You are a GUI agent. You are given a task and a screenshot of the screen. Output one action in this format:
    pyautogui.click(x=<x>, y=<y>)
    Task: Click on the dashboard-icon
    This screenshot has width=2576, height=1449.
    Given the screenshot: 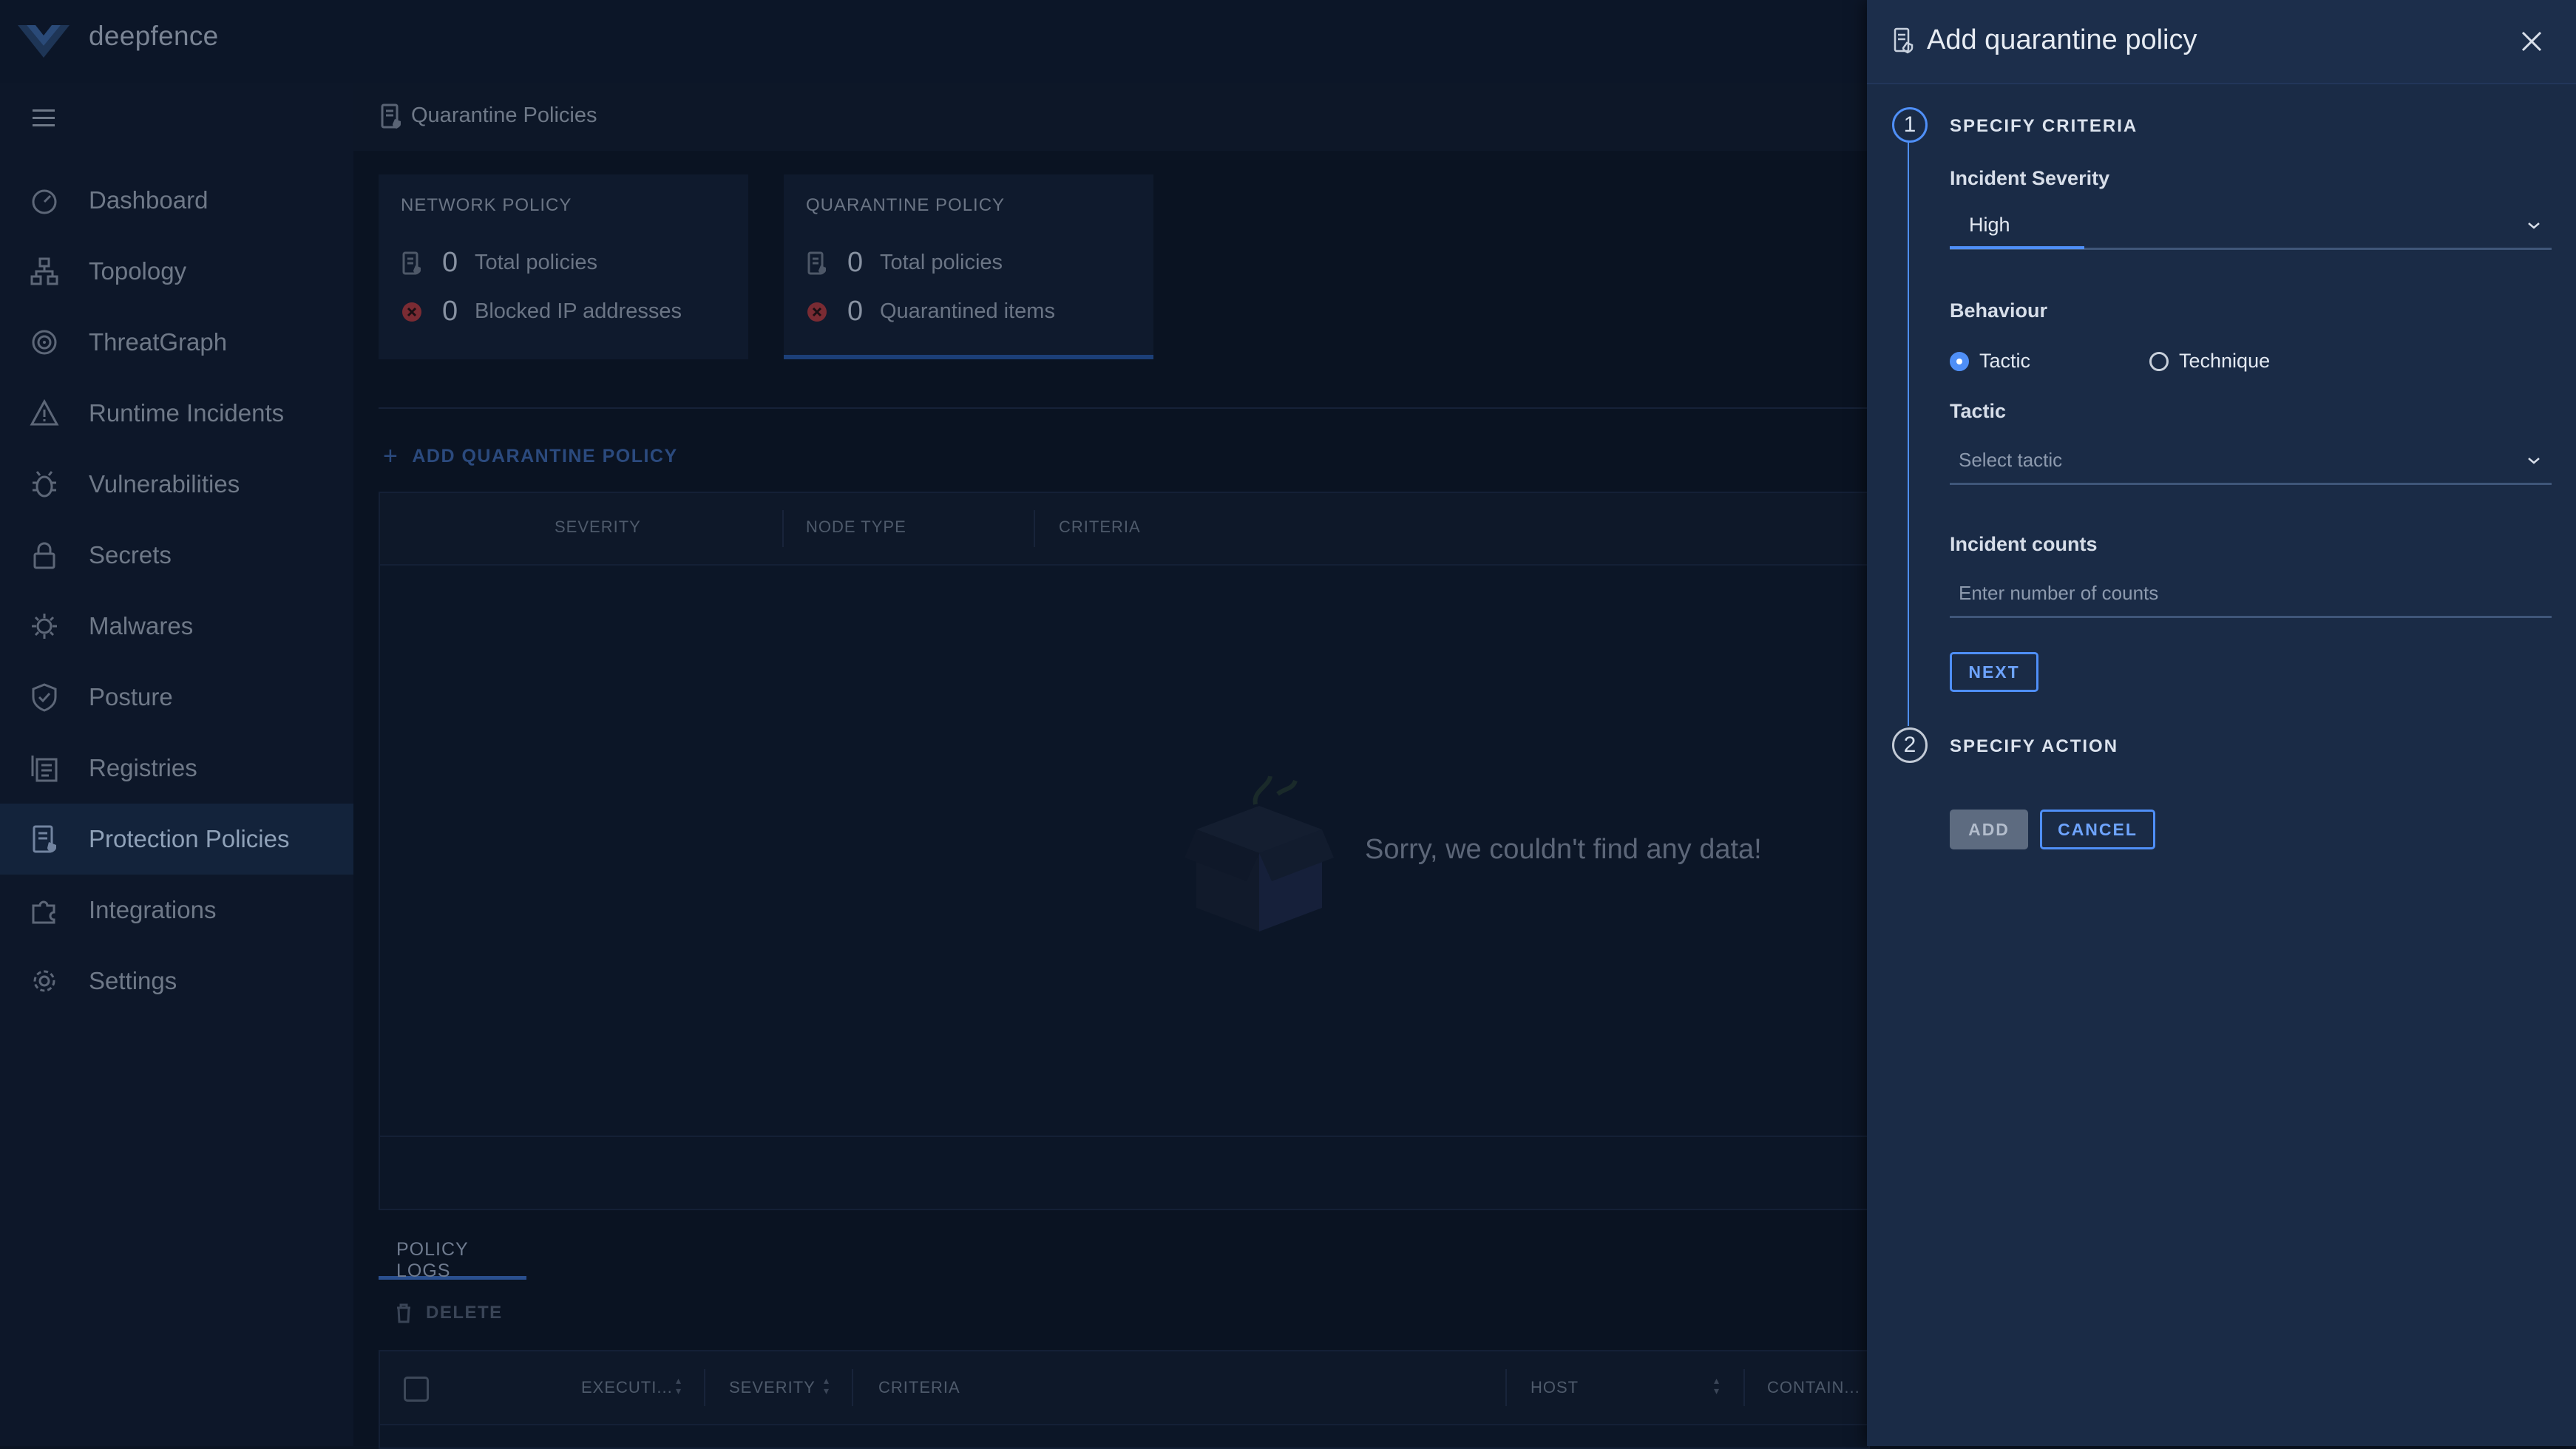 What is the action you would take?
    pyautogui.click(x=44, y=201)
    